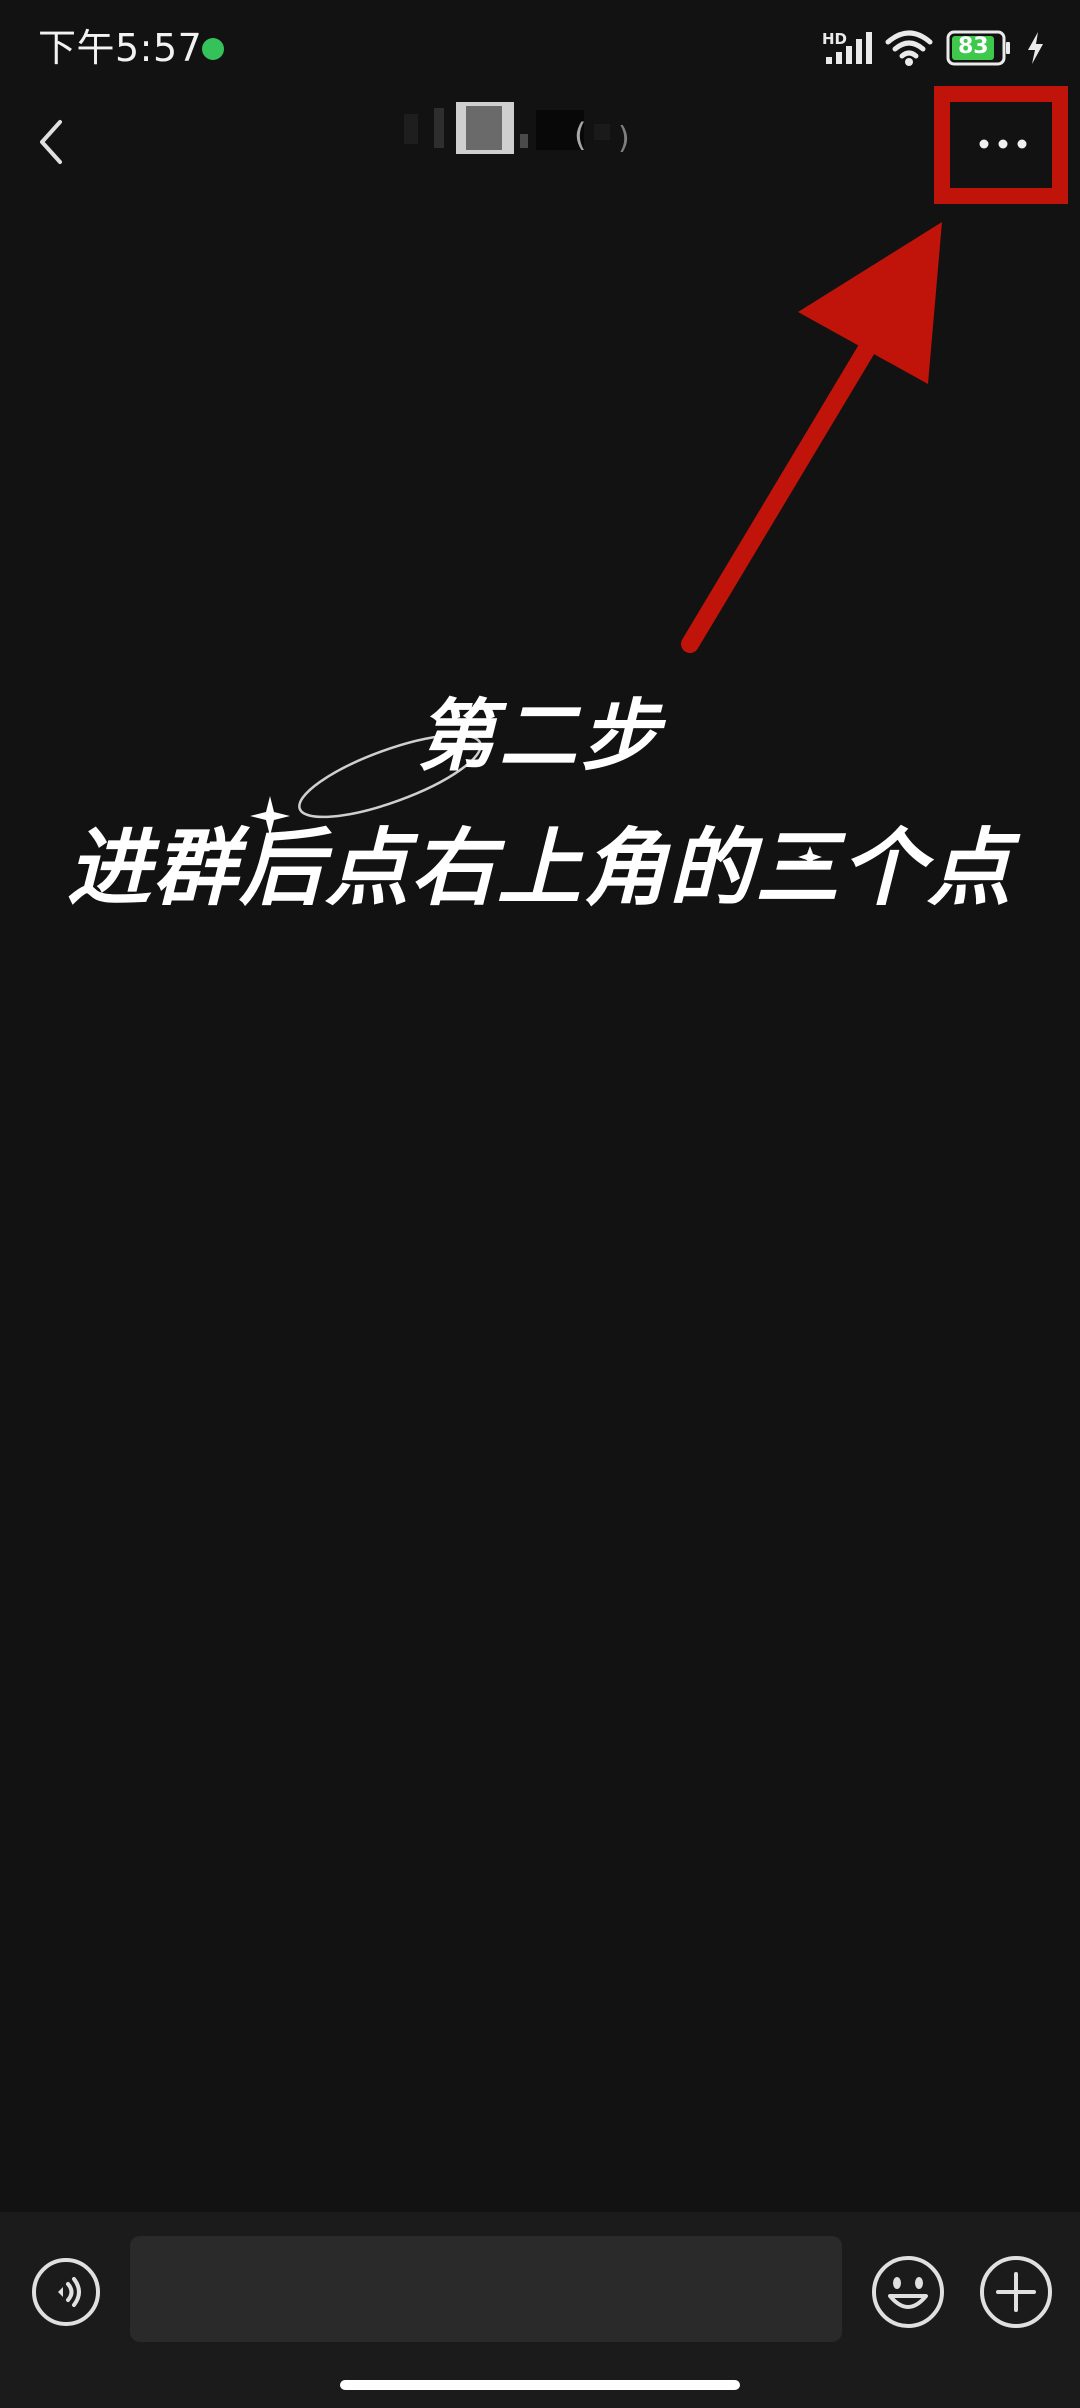  Describe the element at coordinates (486, 2289) in the screenshot. I see `message-input` at that location.